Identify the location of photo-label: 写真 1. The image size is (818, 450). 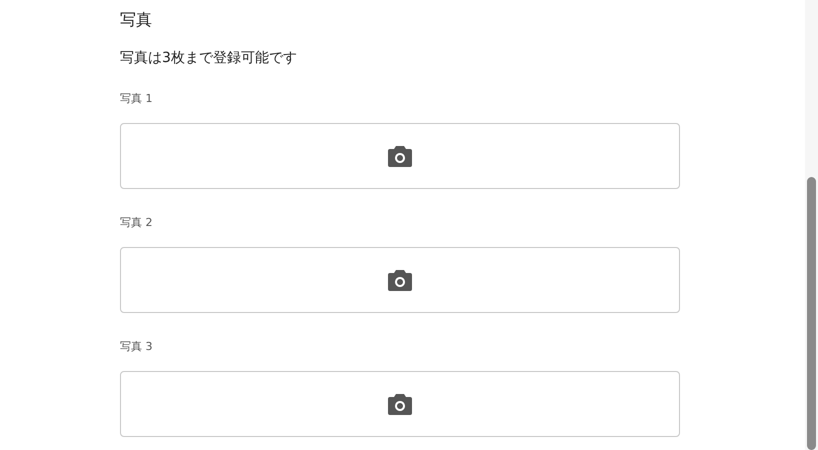
(137, 99).